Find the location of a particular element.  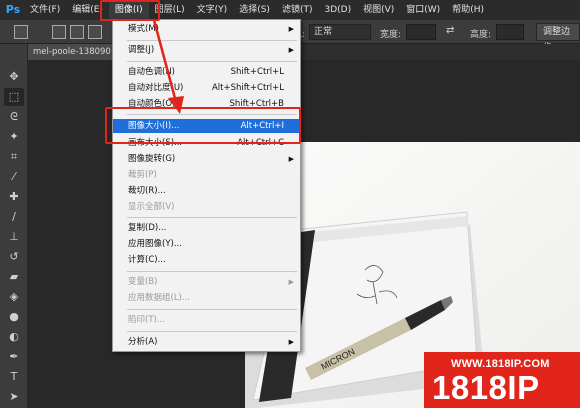

menu-item-shortcut: Alt+Shift+Ctrl+L is located at coordinates (247, 88).